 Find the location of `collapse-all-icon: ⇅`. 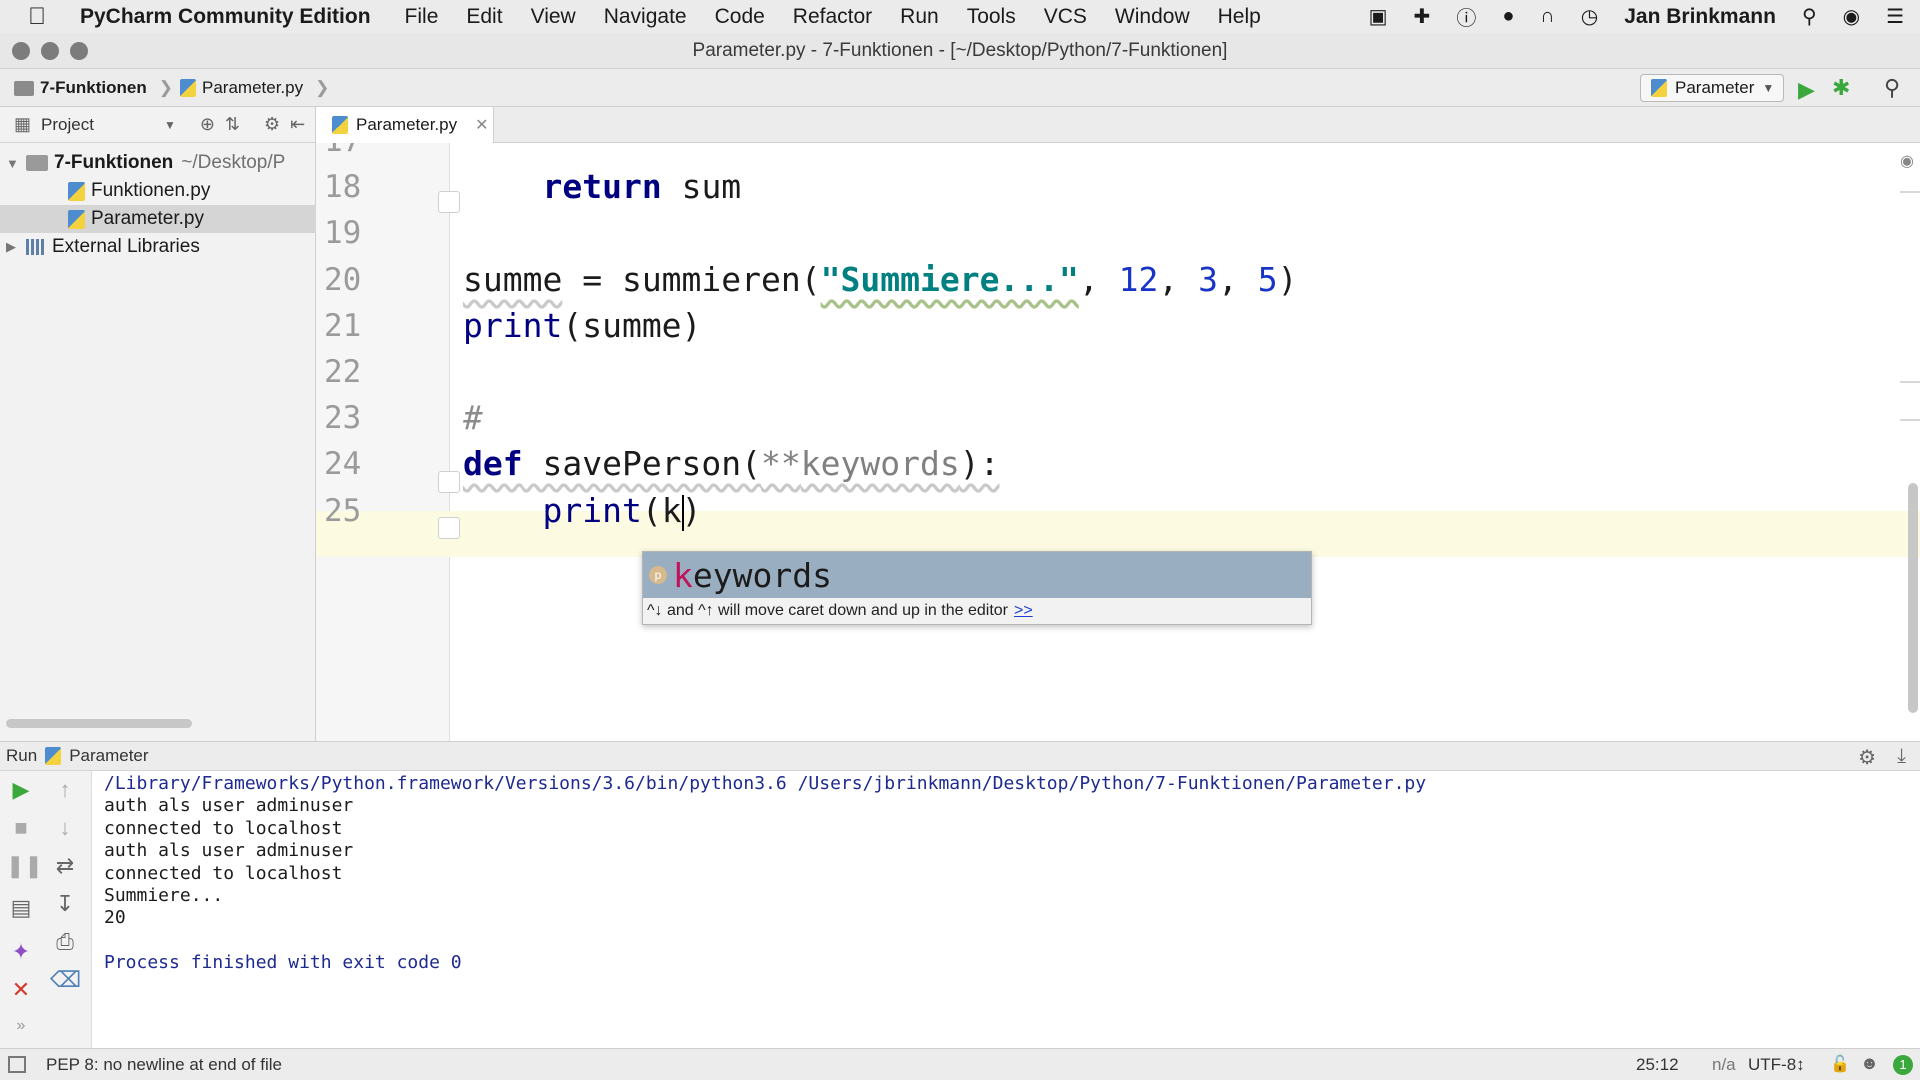

collapse-all-icon: ⇅ is located at coordinates (232, 124).